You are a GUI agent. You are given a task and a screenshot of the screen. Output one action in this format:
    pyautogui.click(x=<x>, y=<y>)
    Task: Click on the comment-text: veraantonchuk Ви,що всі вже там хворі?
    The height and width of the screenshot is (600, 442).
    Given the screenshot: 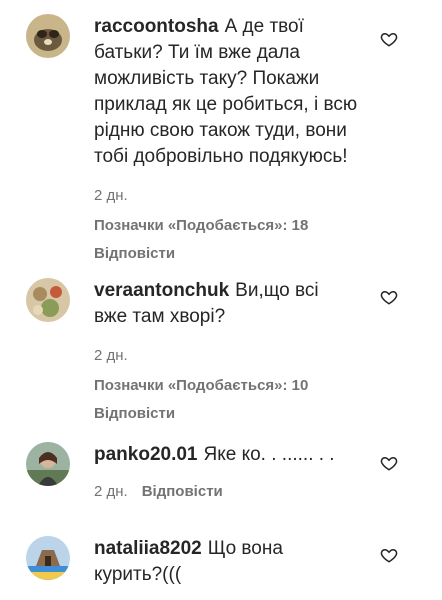 What is the action you would take?
    pyautogui.click(x=234, y=304)
    